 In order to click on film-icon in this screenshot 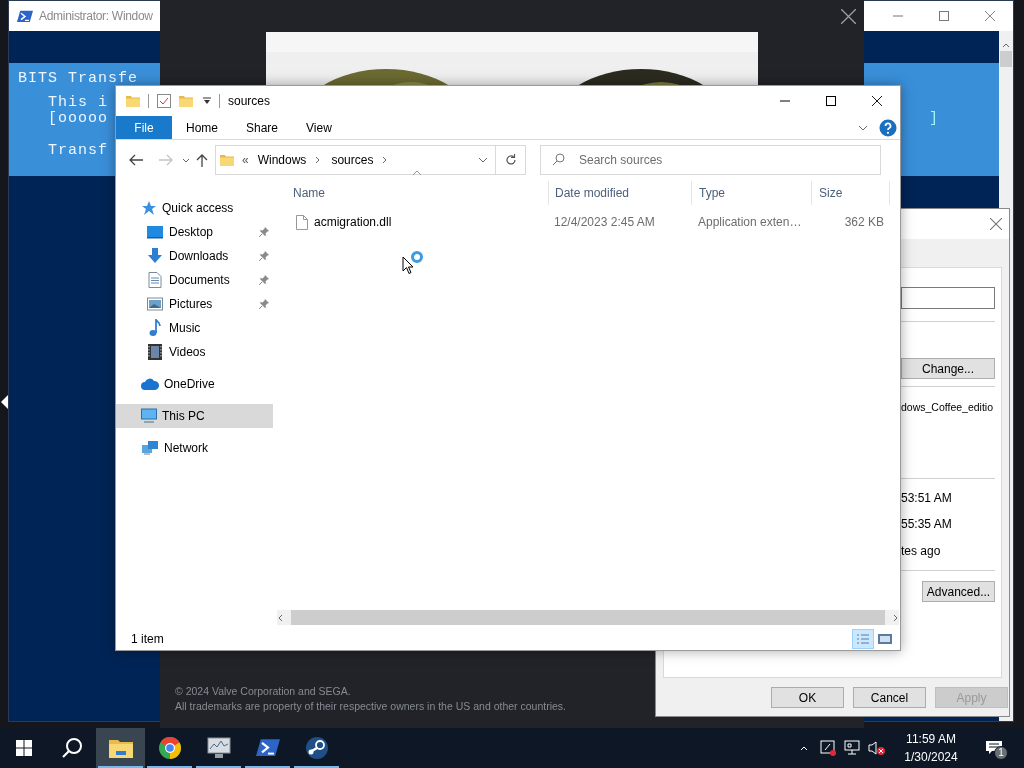, I will do `click(155, 352)`.